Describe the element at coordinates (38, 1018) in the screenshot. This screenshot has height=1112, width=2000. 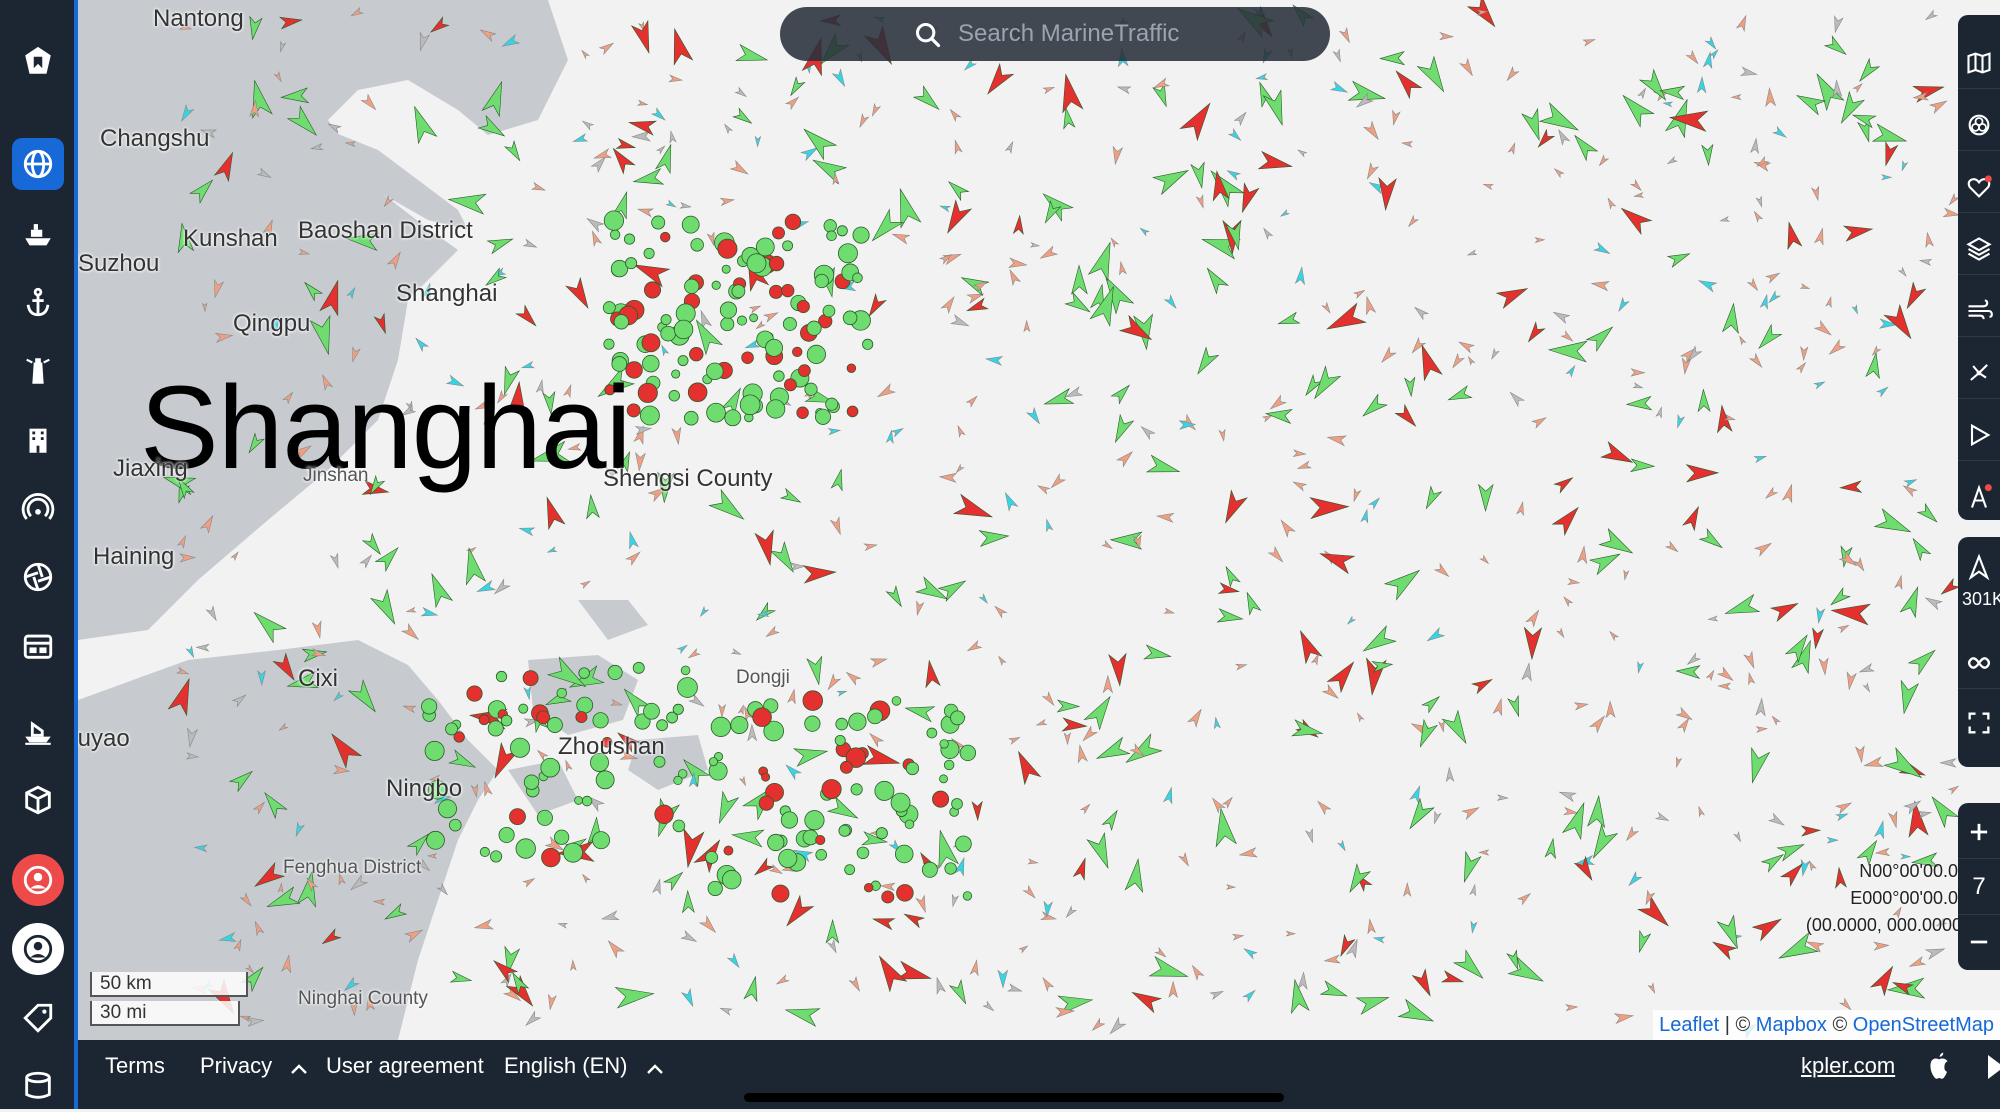
I see `tag-icon` at that location.